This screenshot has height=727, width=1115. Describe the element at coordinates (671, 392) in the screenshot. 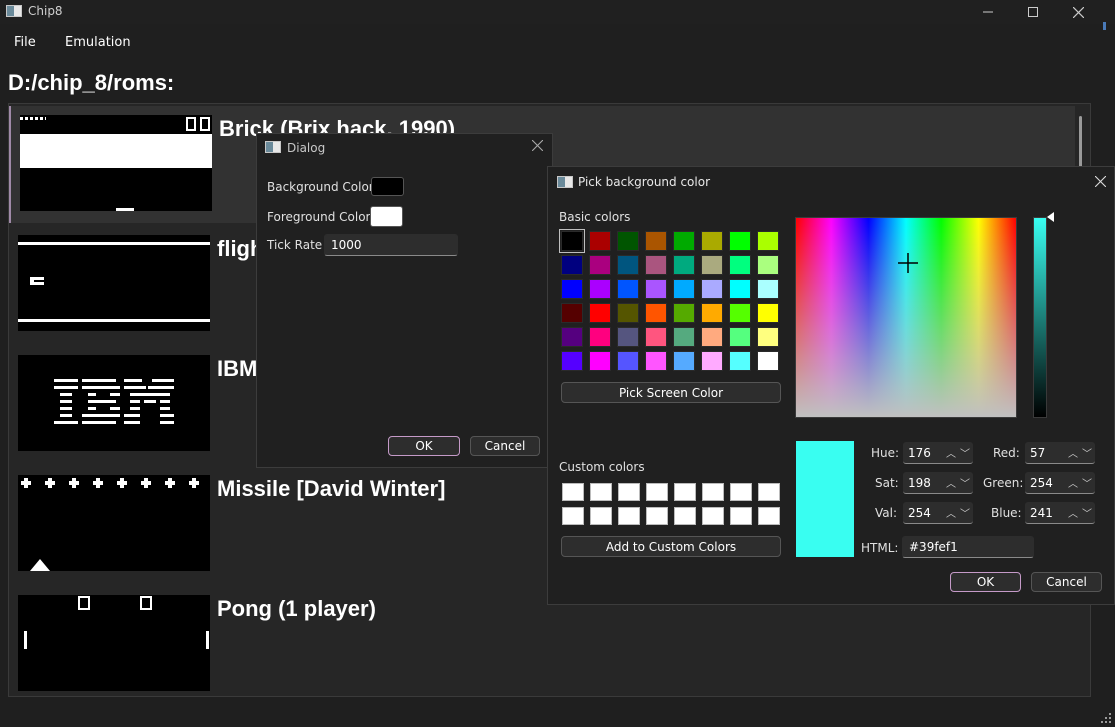

I see `pick-screen-color-button: Pick Screen Color` at that location.